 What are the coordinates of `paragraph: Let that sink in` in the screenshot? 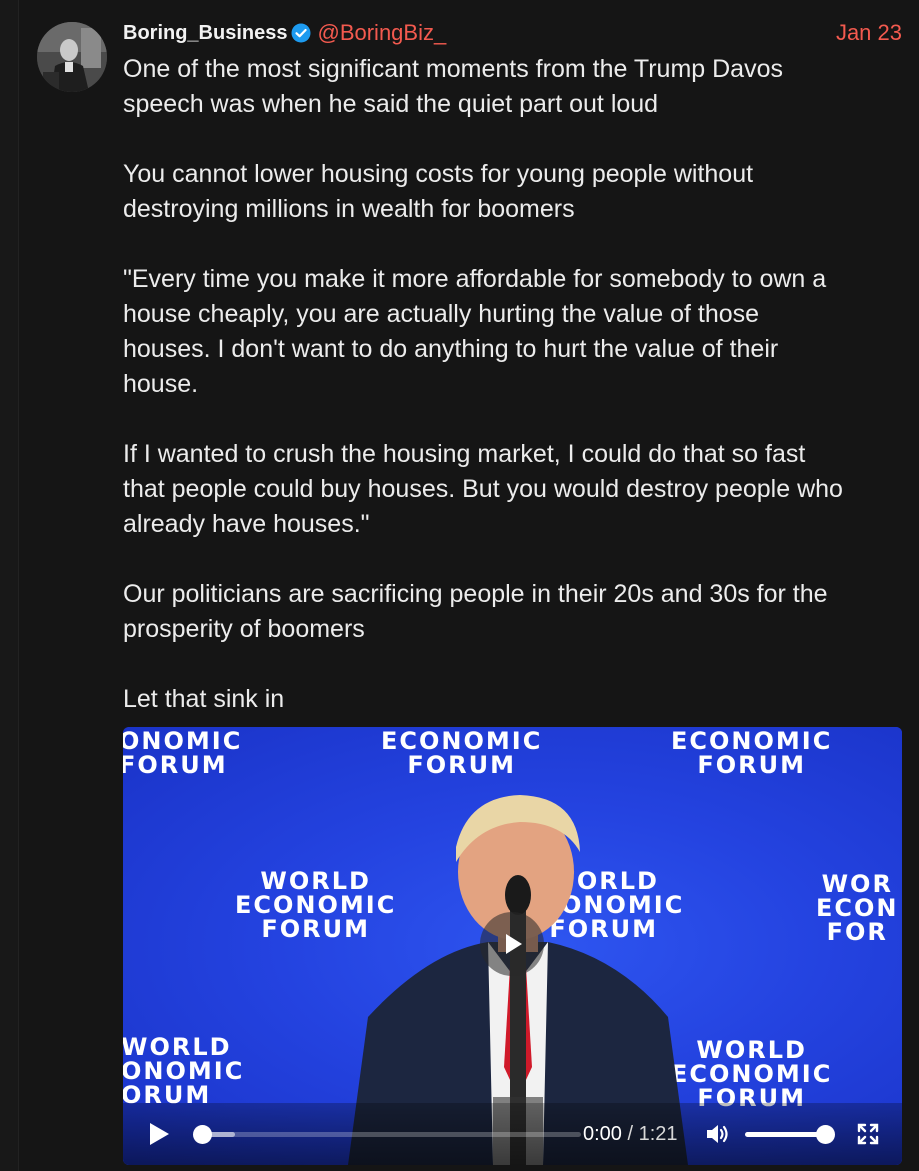 It's located at (204, 699).